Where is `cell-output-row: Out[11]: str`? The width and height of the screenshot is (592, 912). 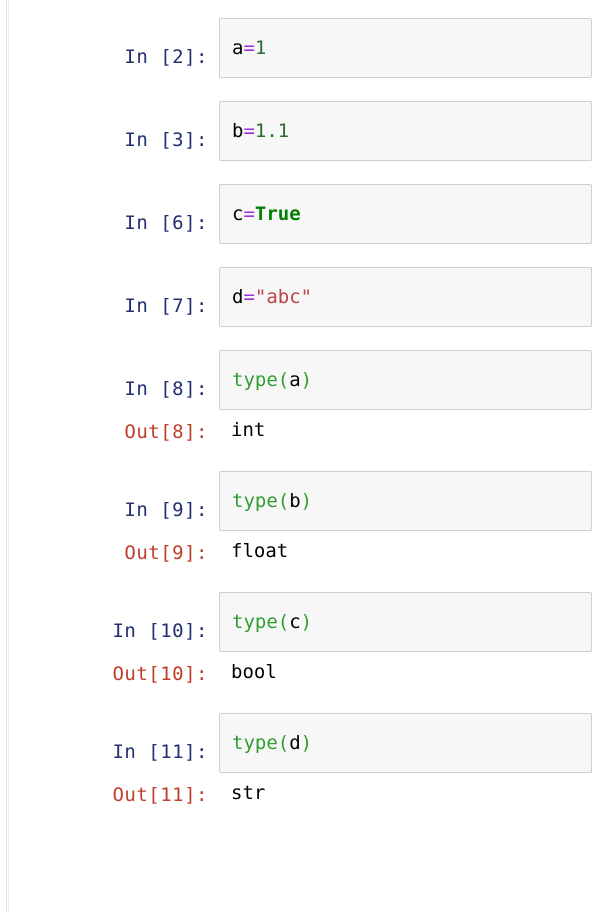 cell-output-row: Out[11]: str is located at coordinates (296, 793).